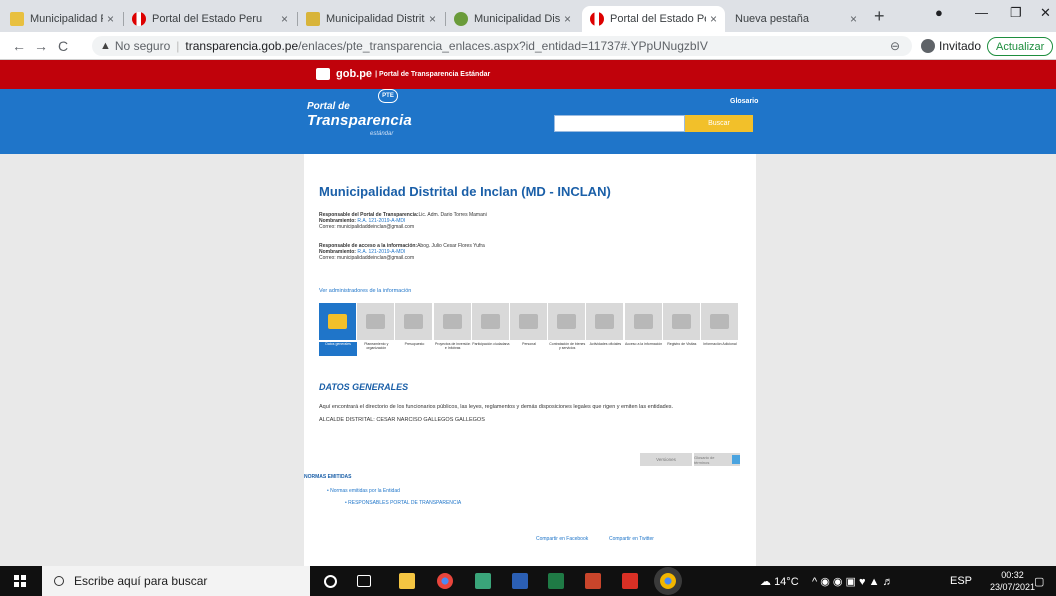 This screenshot has width=1056, height=596. What do you see at coordinates (367, 258) in the screenshot?
I see `resp-access-mail: Correo: municipalidaddeinclan@gmail.com` at bounding box center [367, 258].